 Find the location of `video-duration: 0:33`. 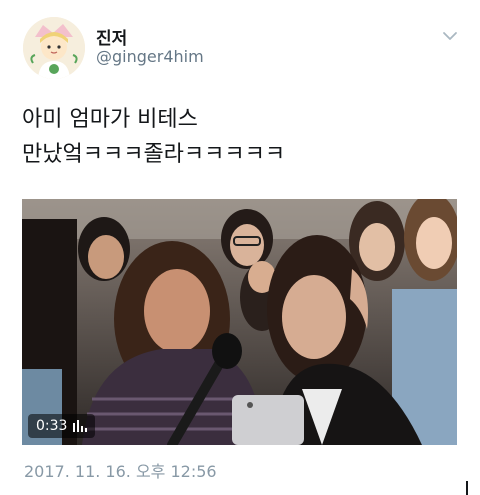

video-duration: 0:33 is located at coordinates (52, 426).